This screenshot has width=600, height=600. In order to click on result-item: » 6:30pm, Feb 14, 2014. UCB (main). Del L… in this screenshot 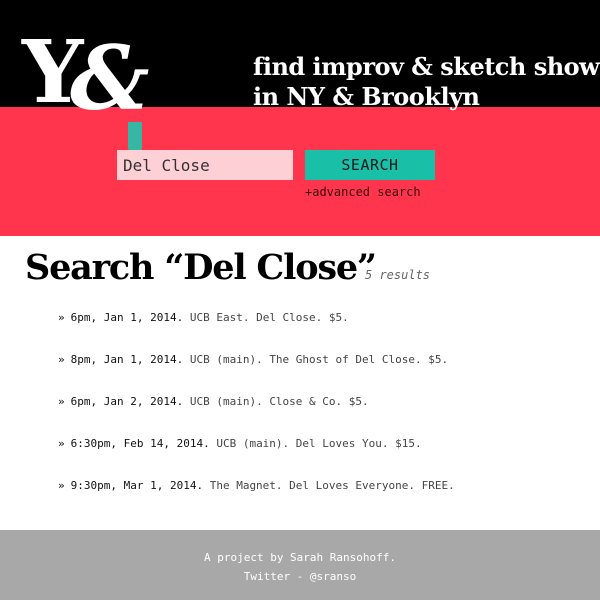, I will do `click(318, 447)`.